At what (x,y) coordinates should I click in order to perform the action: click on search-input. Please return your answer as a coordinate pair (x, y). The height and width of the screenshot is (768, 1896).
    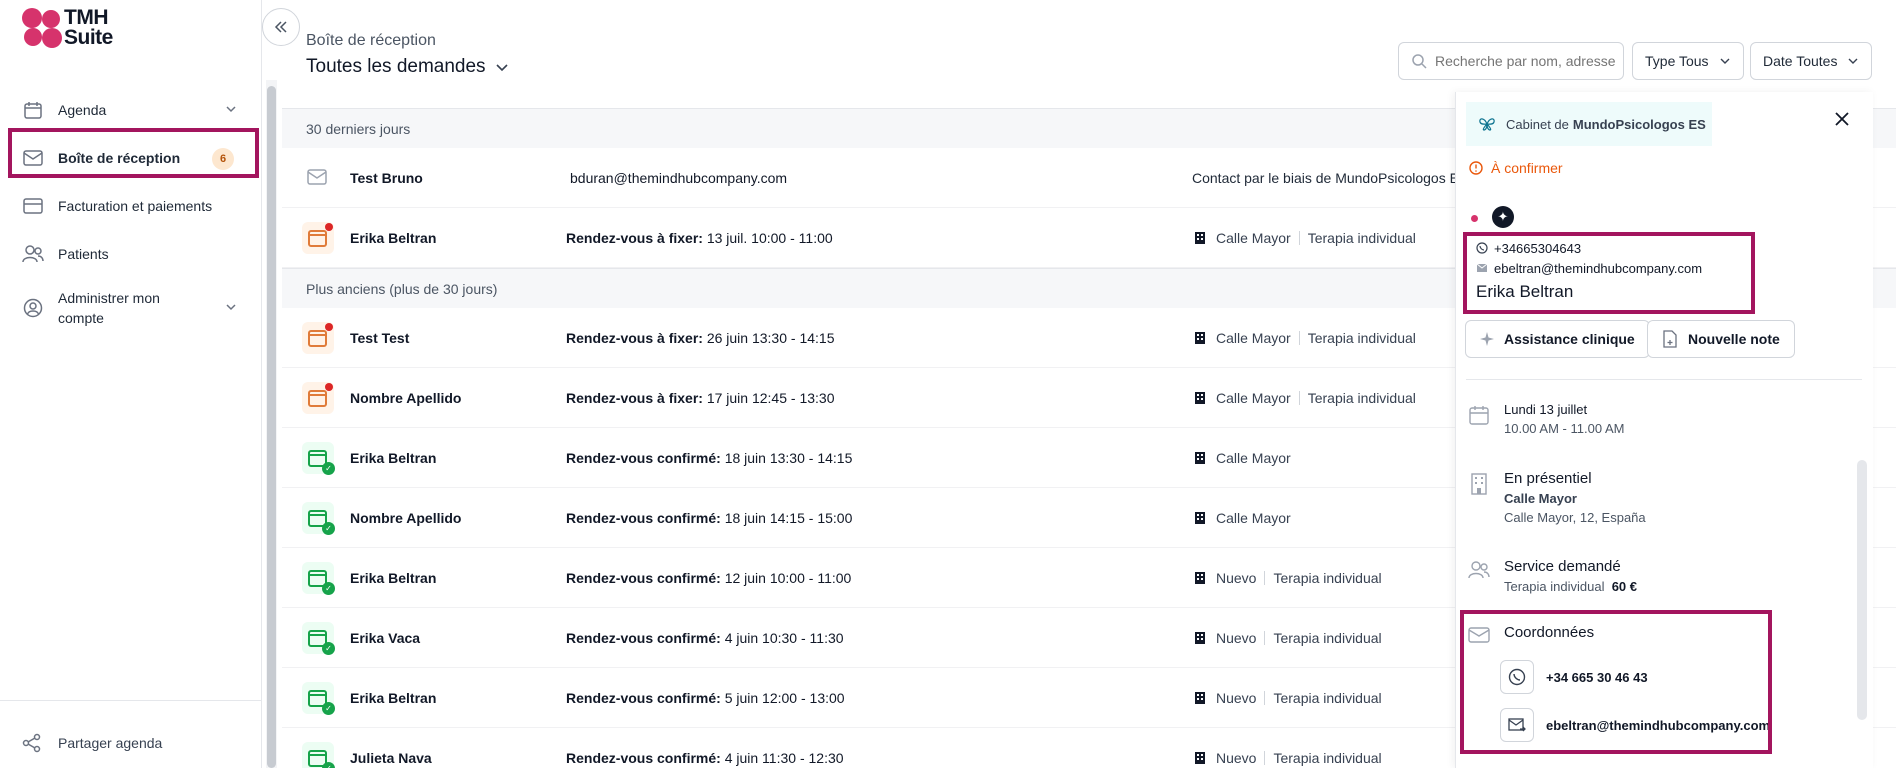
    Looking at the image, I should click on (1525, 61).